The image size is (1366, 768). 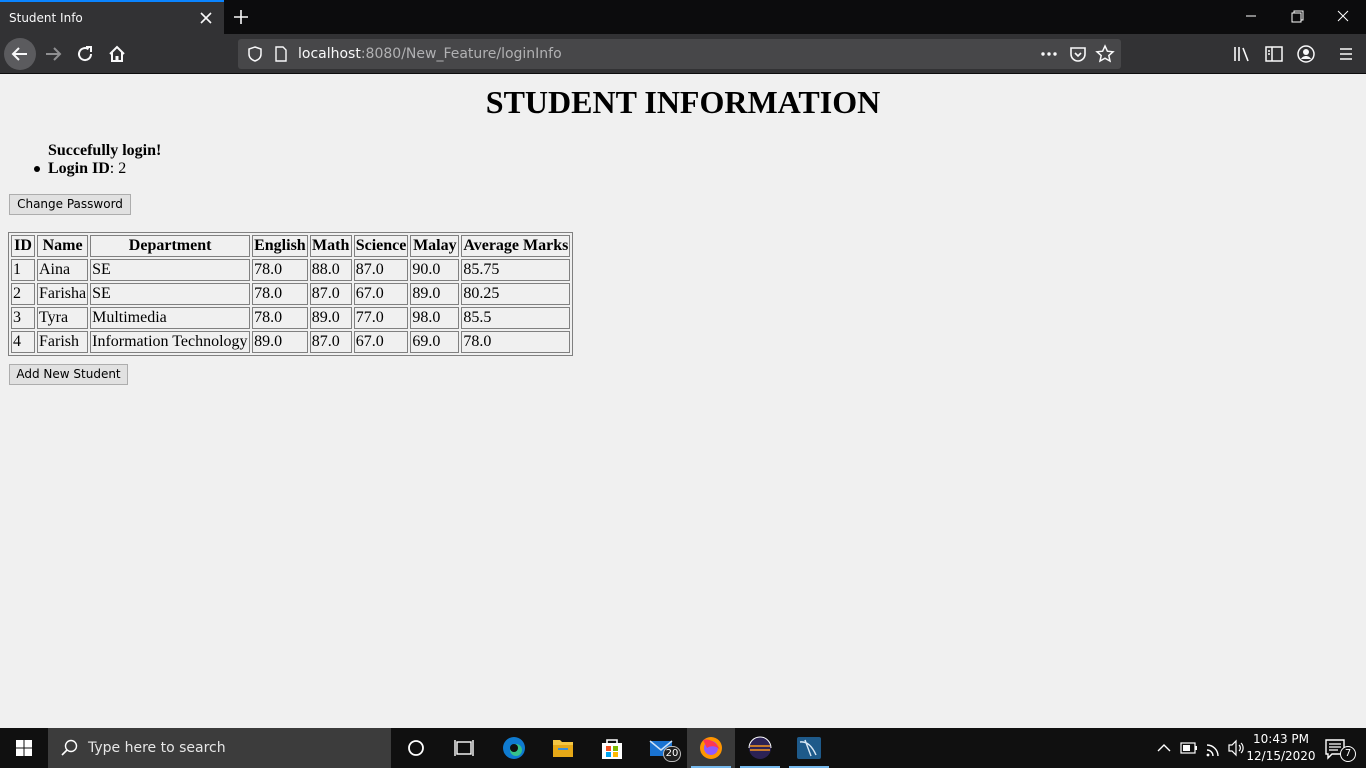 What do you see at coordinates (118, 168) in the screenshot?
I see `login-id-value: : 2` at bounding box center [118, 168].